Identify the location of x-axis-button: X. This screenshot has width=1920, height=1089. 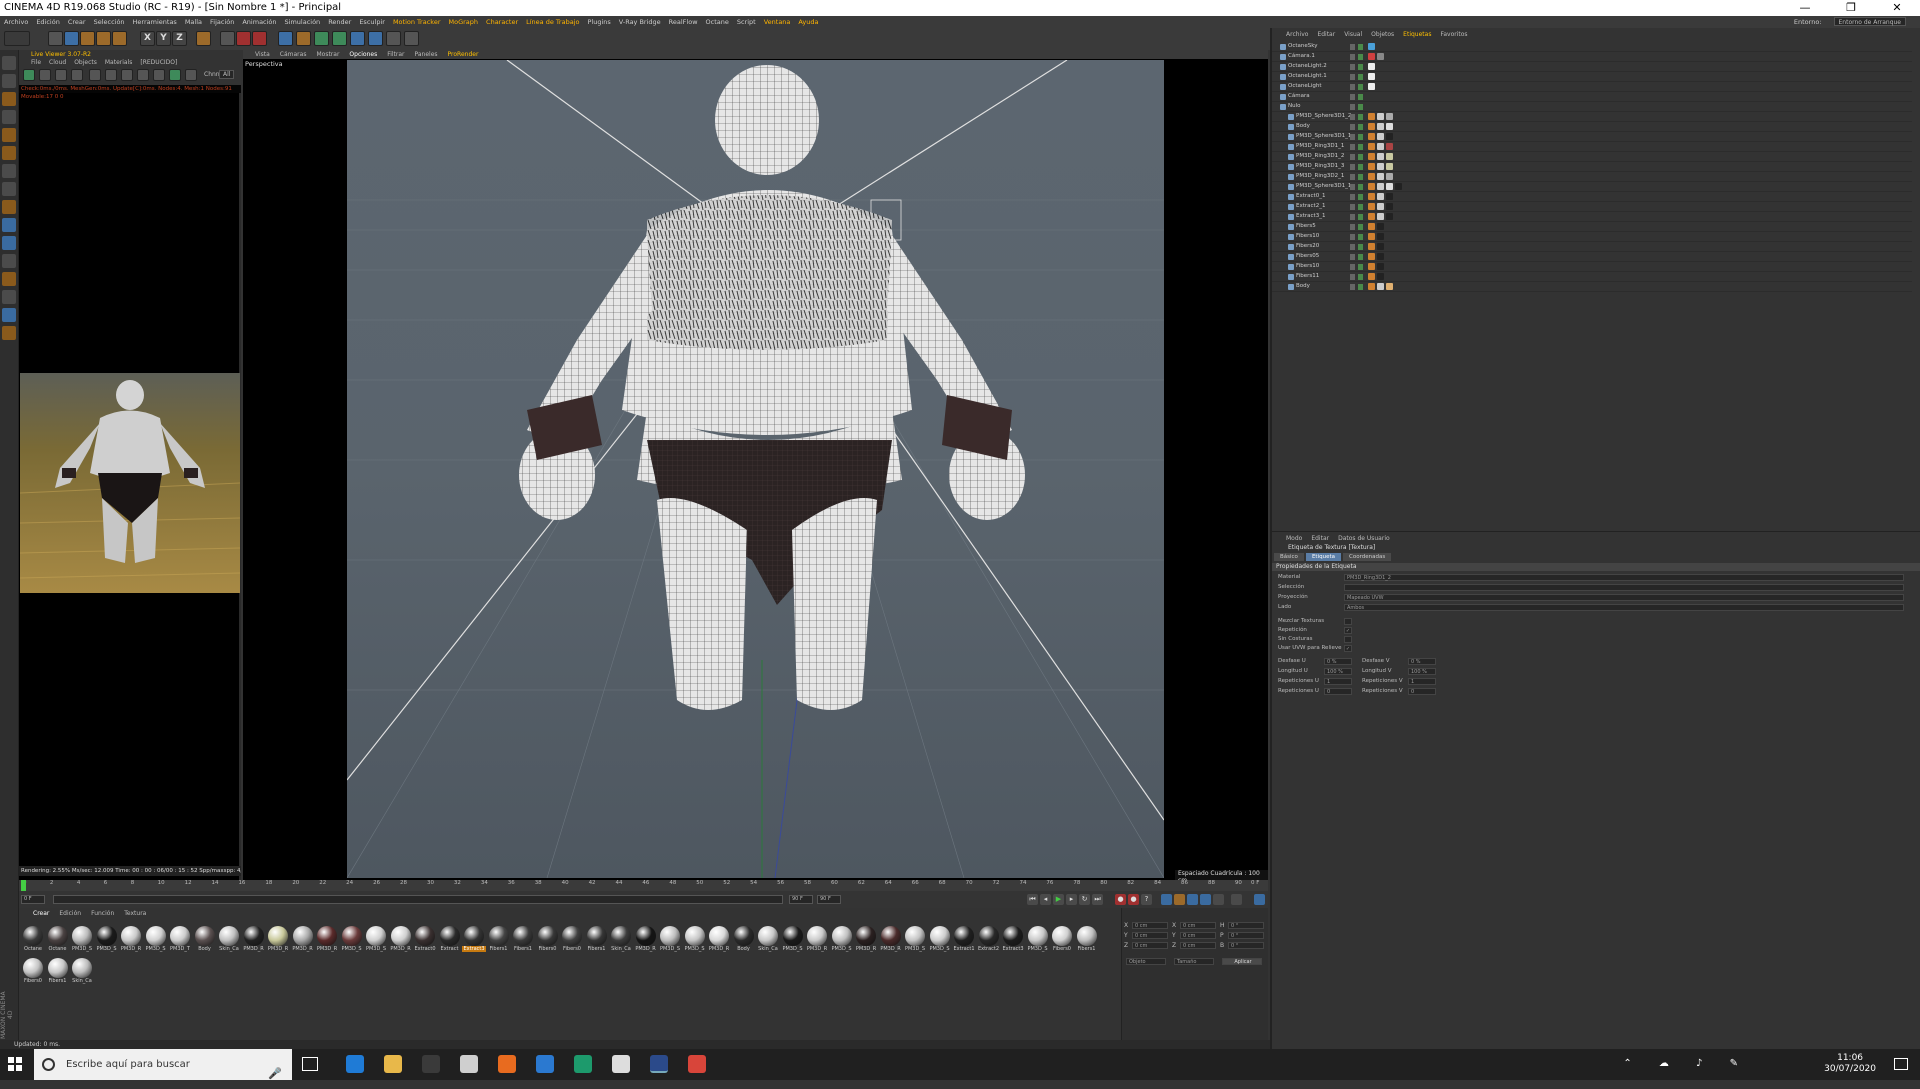
(147, 38).